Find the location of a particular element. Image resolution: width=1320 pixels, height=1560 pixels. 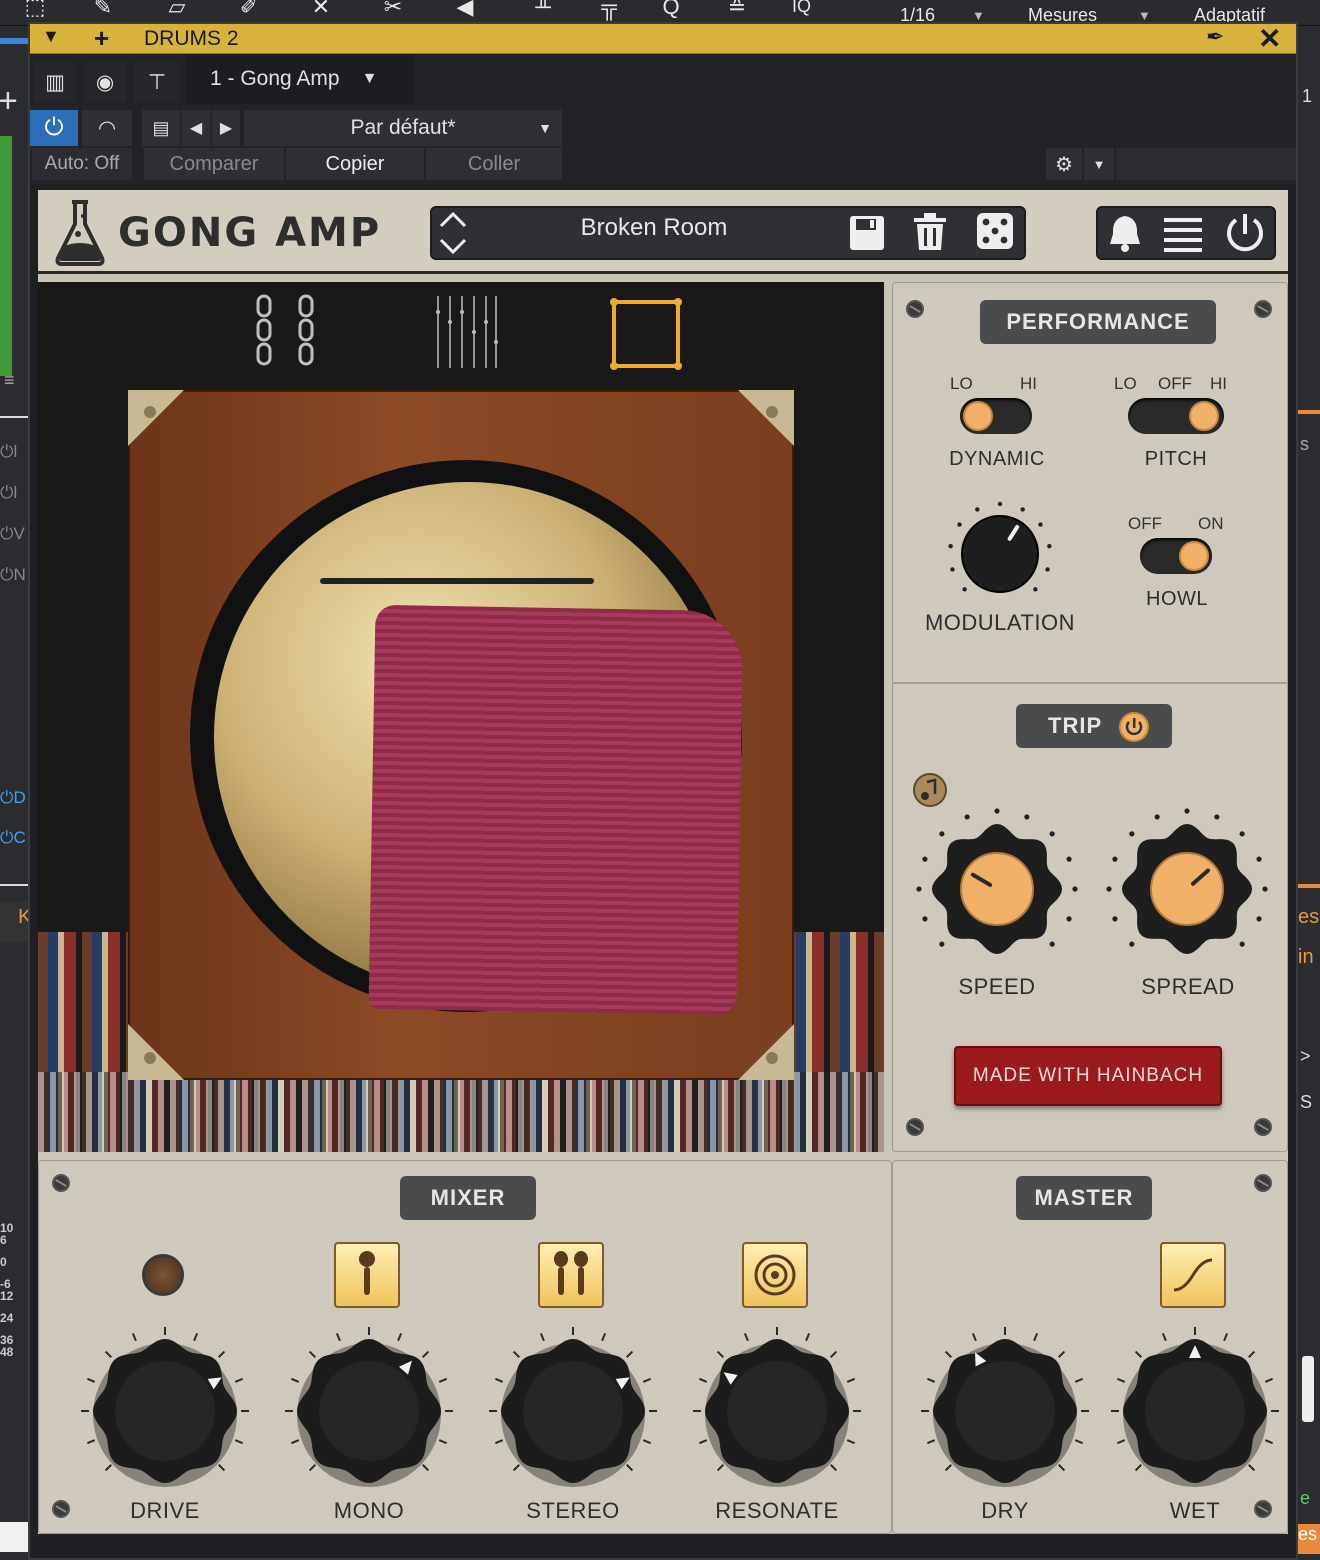

save-icon is located at coordinates (867, 233).